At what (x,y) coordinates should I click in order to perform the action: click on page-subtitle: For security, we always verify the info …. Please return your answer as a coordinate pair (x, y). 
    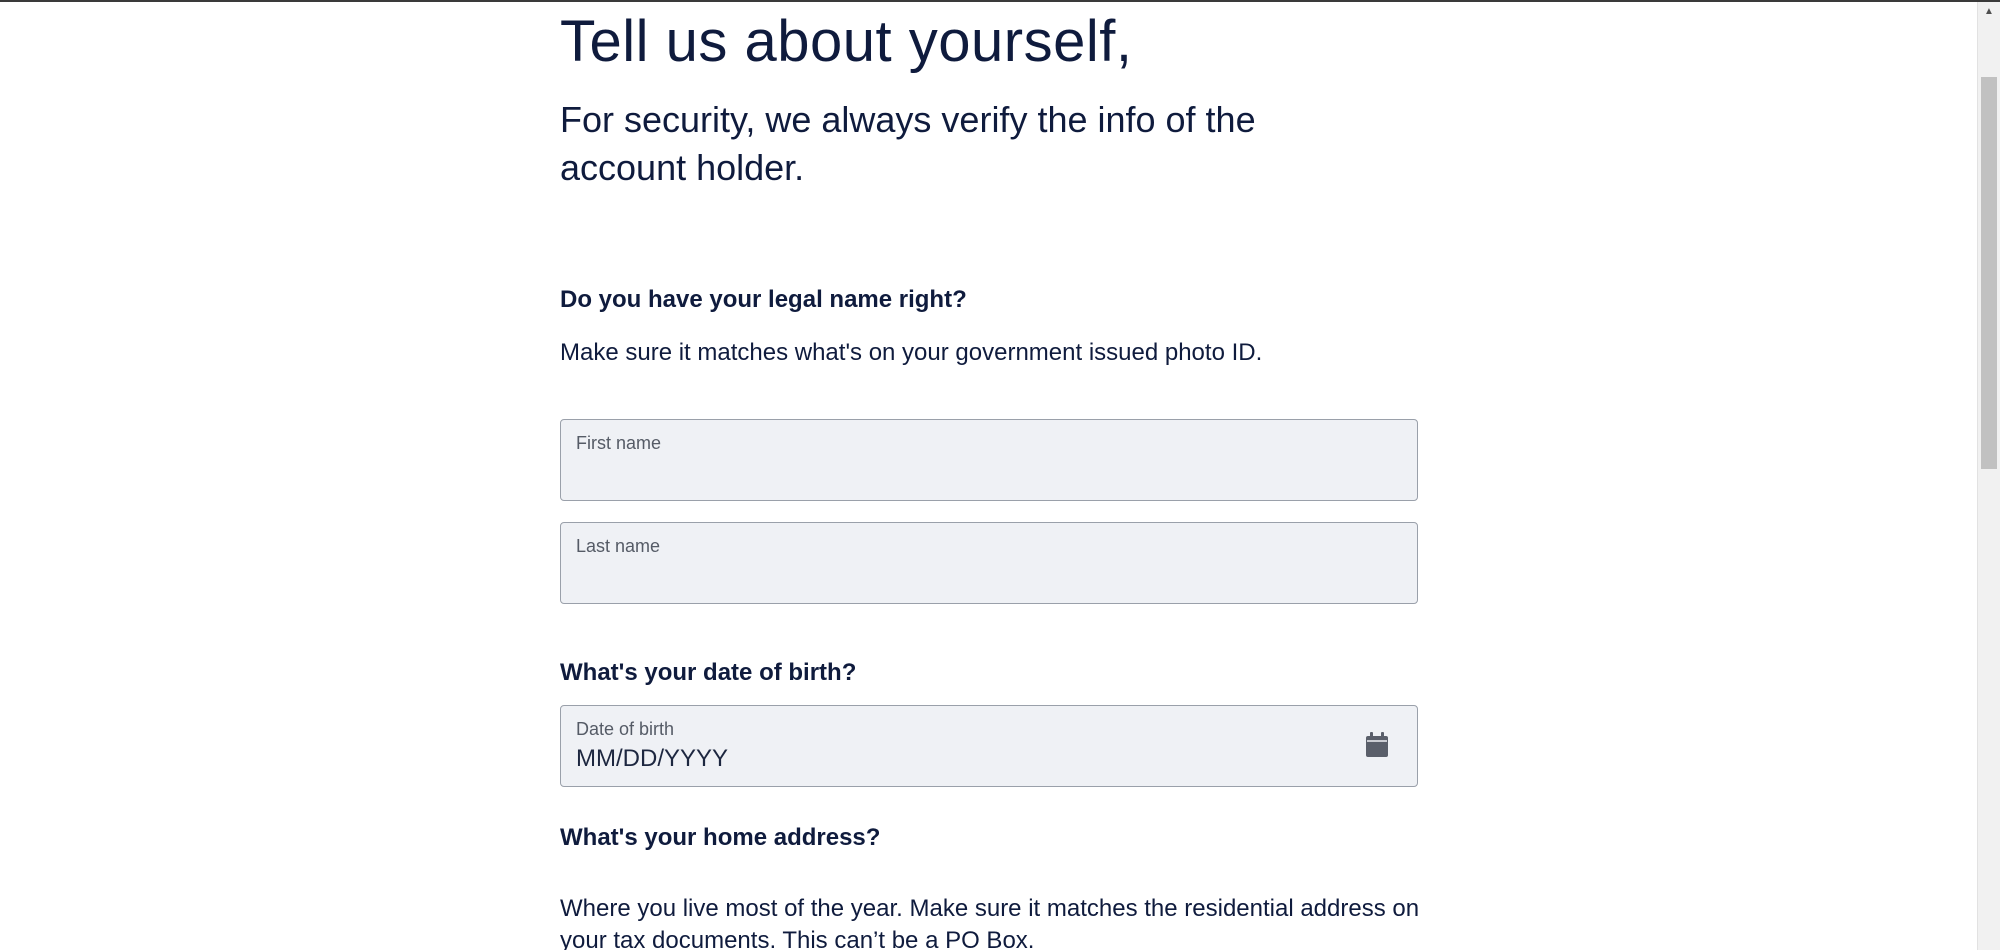
    Looking at the image, I should click on (908, 143).